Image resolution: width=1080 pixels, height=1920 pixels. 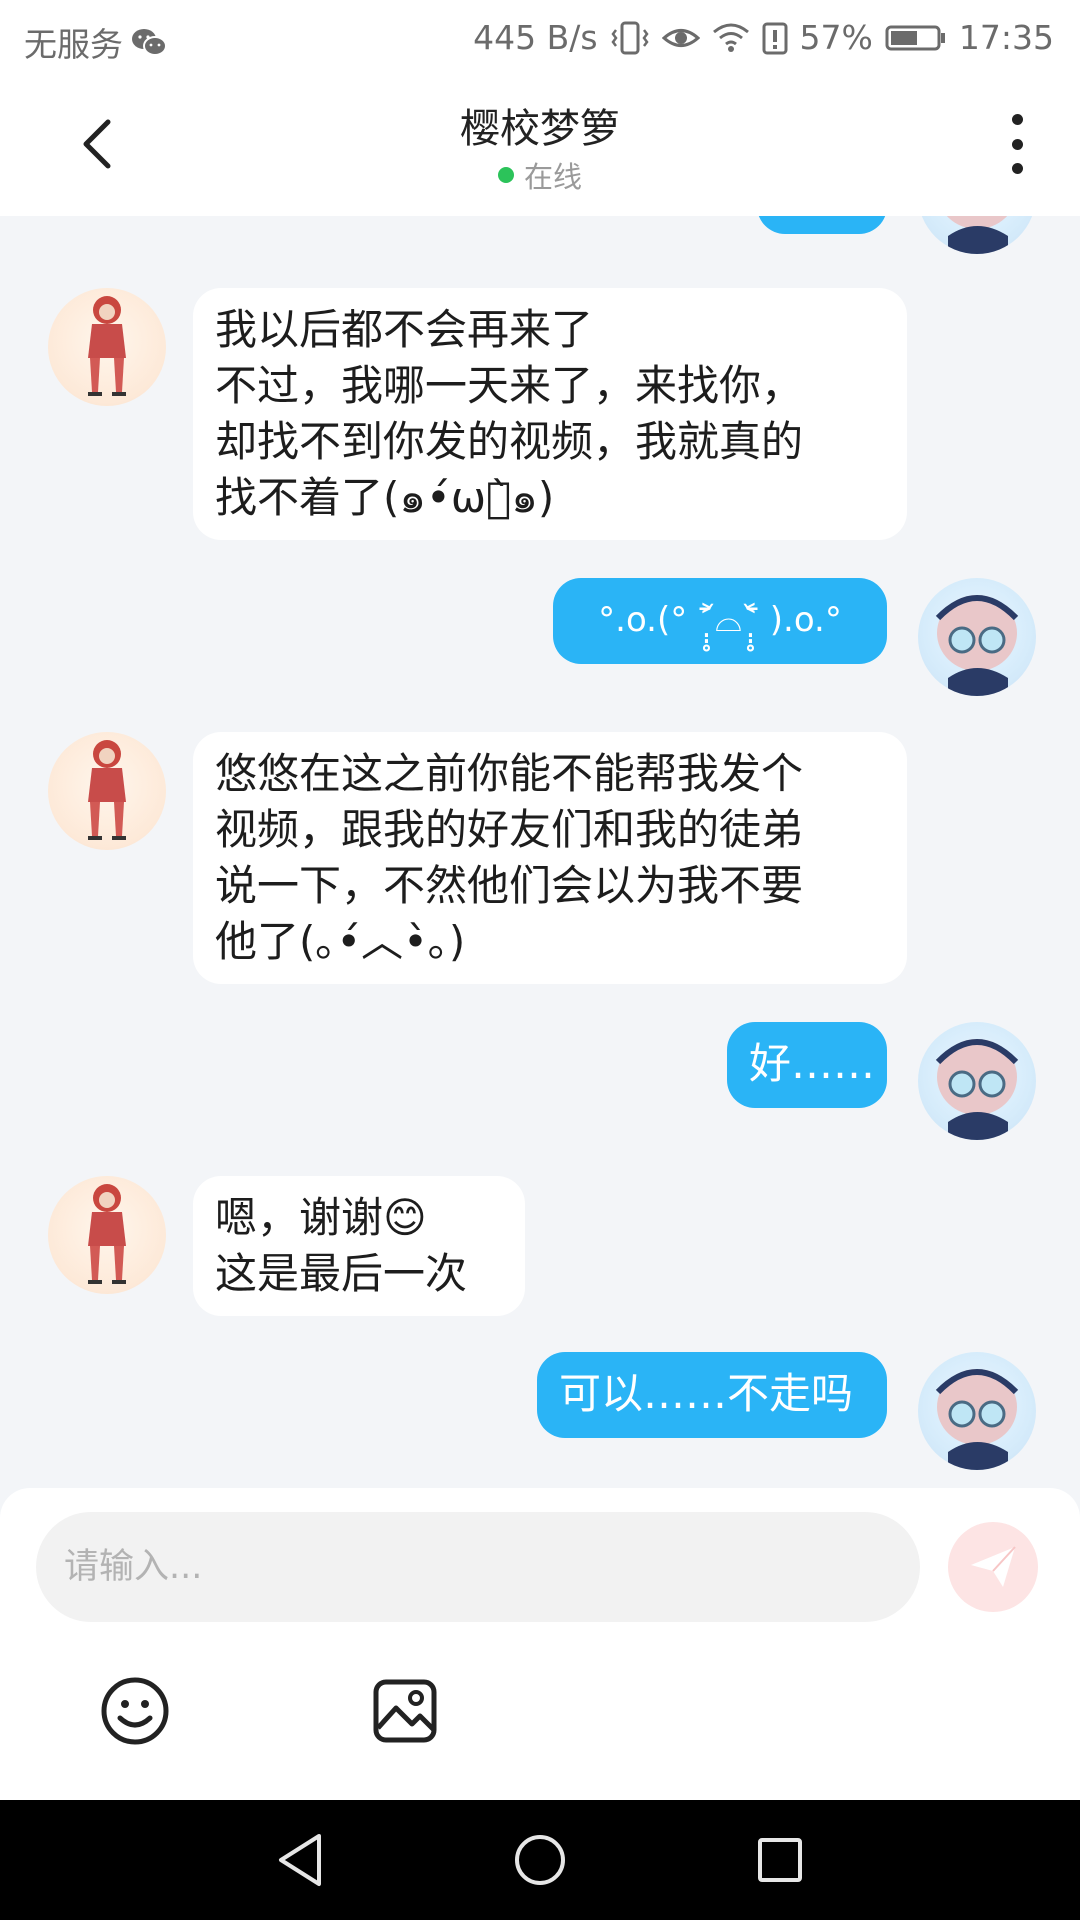 I want to click on nav-home-button, so click(x=540, y=1860).